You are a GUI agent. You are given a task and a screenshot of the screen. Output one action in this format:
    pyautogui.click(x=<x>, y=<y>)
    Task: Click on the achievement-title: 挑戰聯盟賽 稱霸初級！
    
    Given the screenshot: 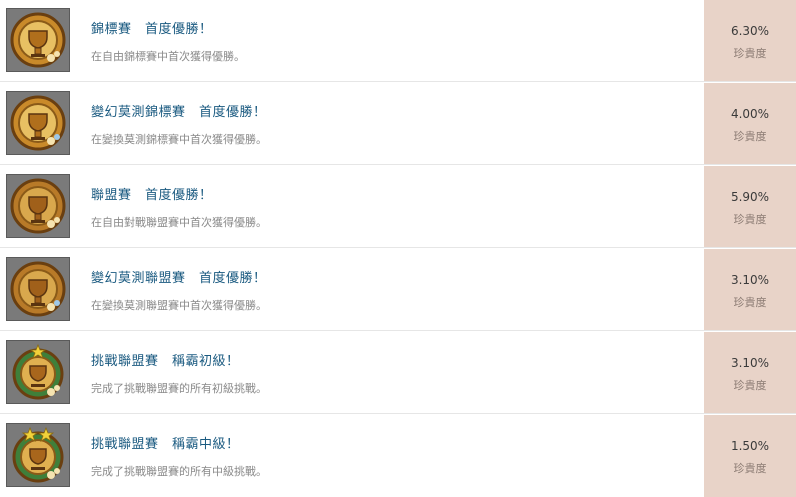 What is the action you would take?
    pyautogui.click(x=165, y=361)
    